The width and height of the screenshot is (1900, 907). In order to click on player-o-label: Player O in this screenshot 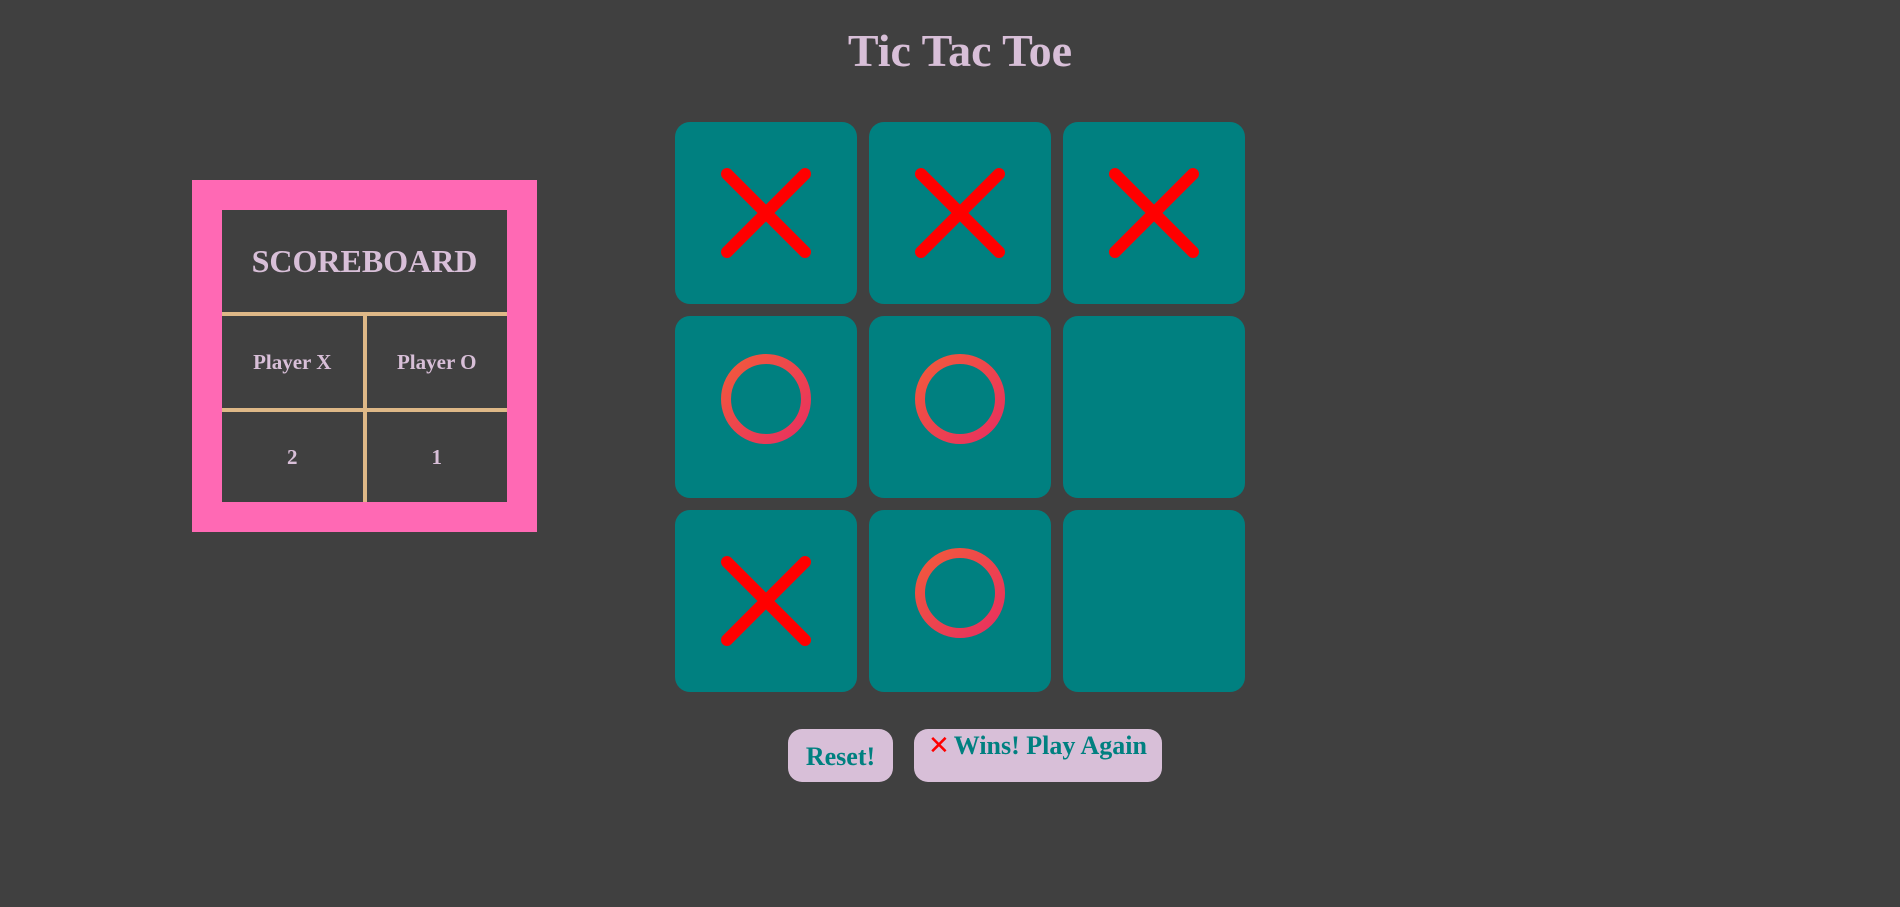, I will do `click(435, 363)`.